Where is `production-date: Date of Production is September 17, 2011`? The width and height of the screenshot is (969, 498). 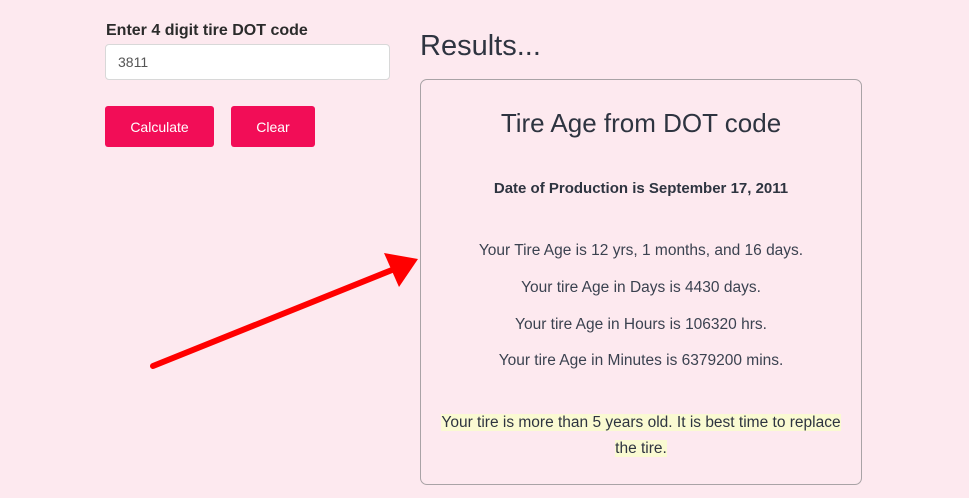
production-date: Date of Production is September 17, 2011 is located at coordinates (641, 188).